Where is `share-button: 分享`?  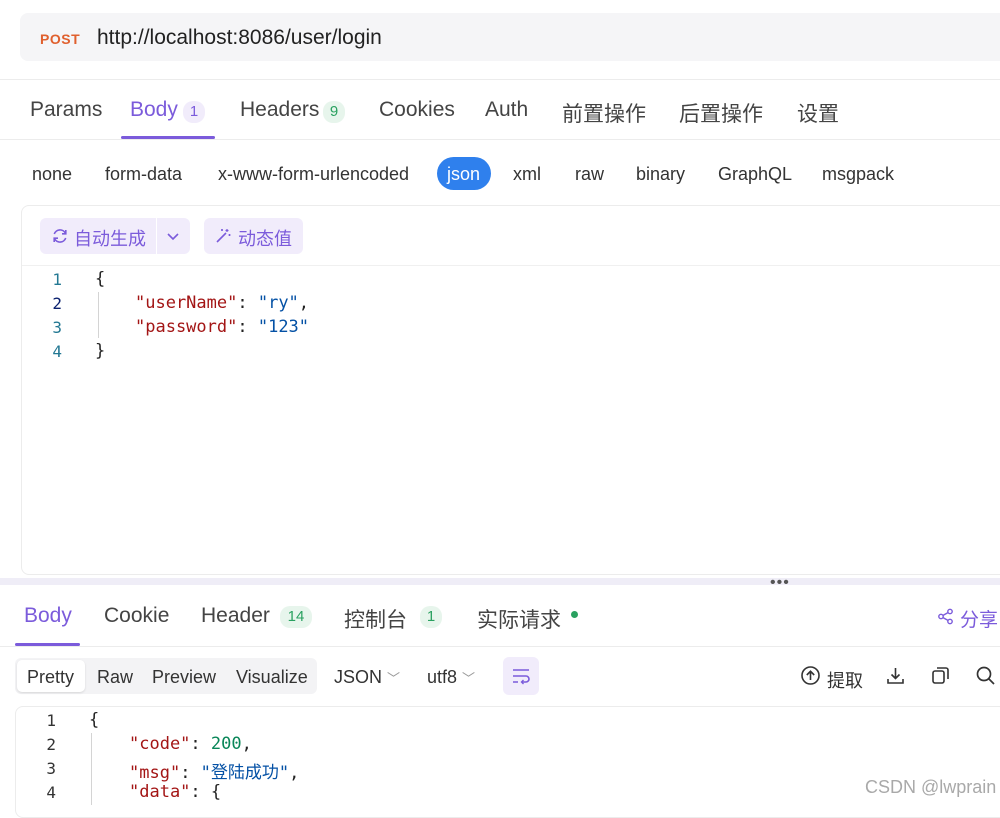
share-button: 分享 is located at coordinates (979, 618).